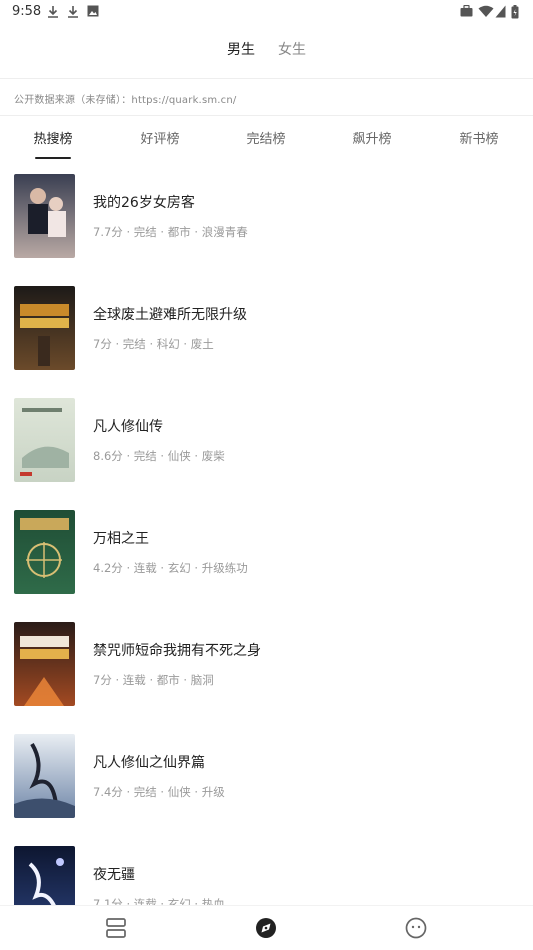 The height and width of the screenshot is (950, 533). What do you see at coordinates (486, 11) in the screenshot?
I see `wifi-icon` at bounding box center [486, 11].